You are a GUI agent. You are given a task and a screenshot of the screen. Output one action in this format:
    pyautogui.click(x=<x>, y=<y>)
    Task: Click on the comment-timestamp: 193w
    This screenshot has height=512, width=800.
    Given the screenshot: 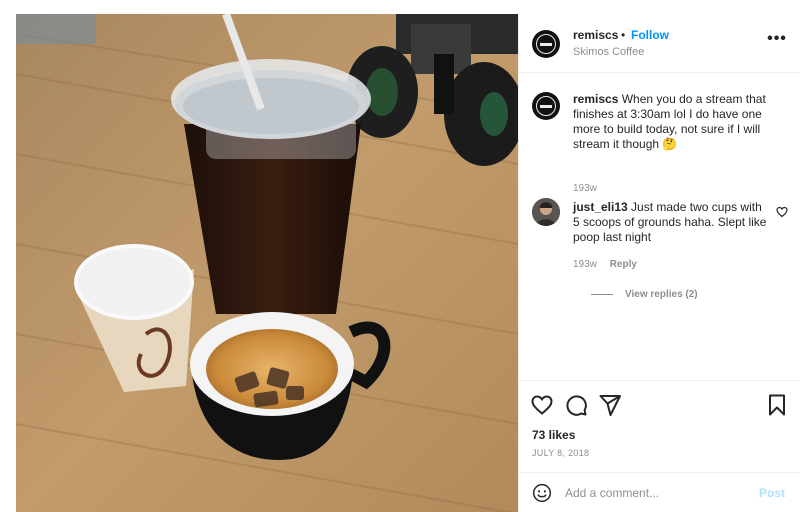 What is the action you would take?
    pyautogui.click(x=585, y=264)
    